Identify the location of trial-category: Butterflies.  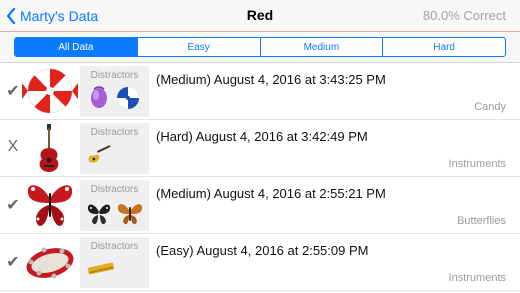
(481, 221).